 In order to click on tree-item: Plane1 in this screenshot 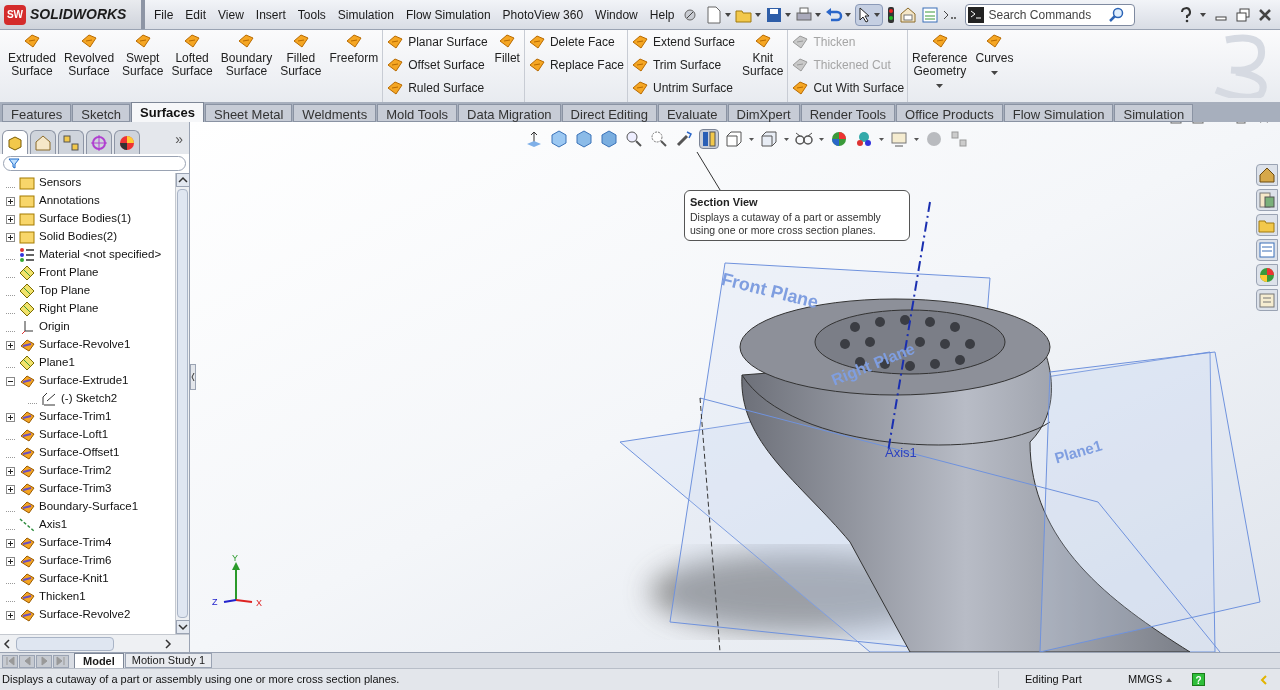, I will do `click(57, 363)`.